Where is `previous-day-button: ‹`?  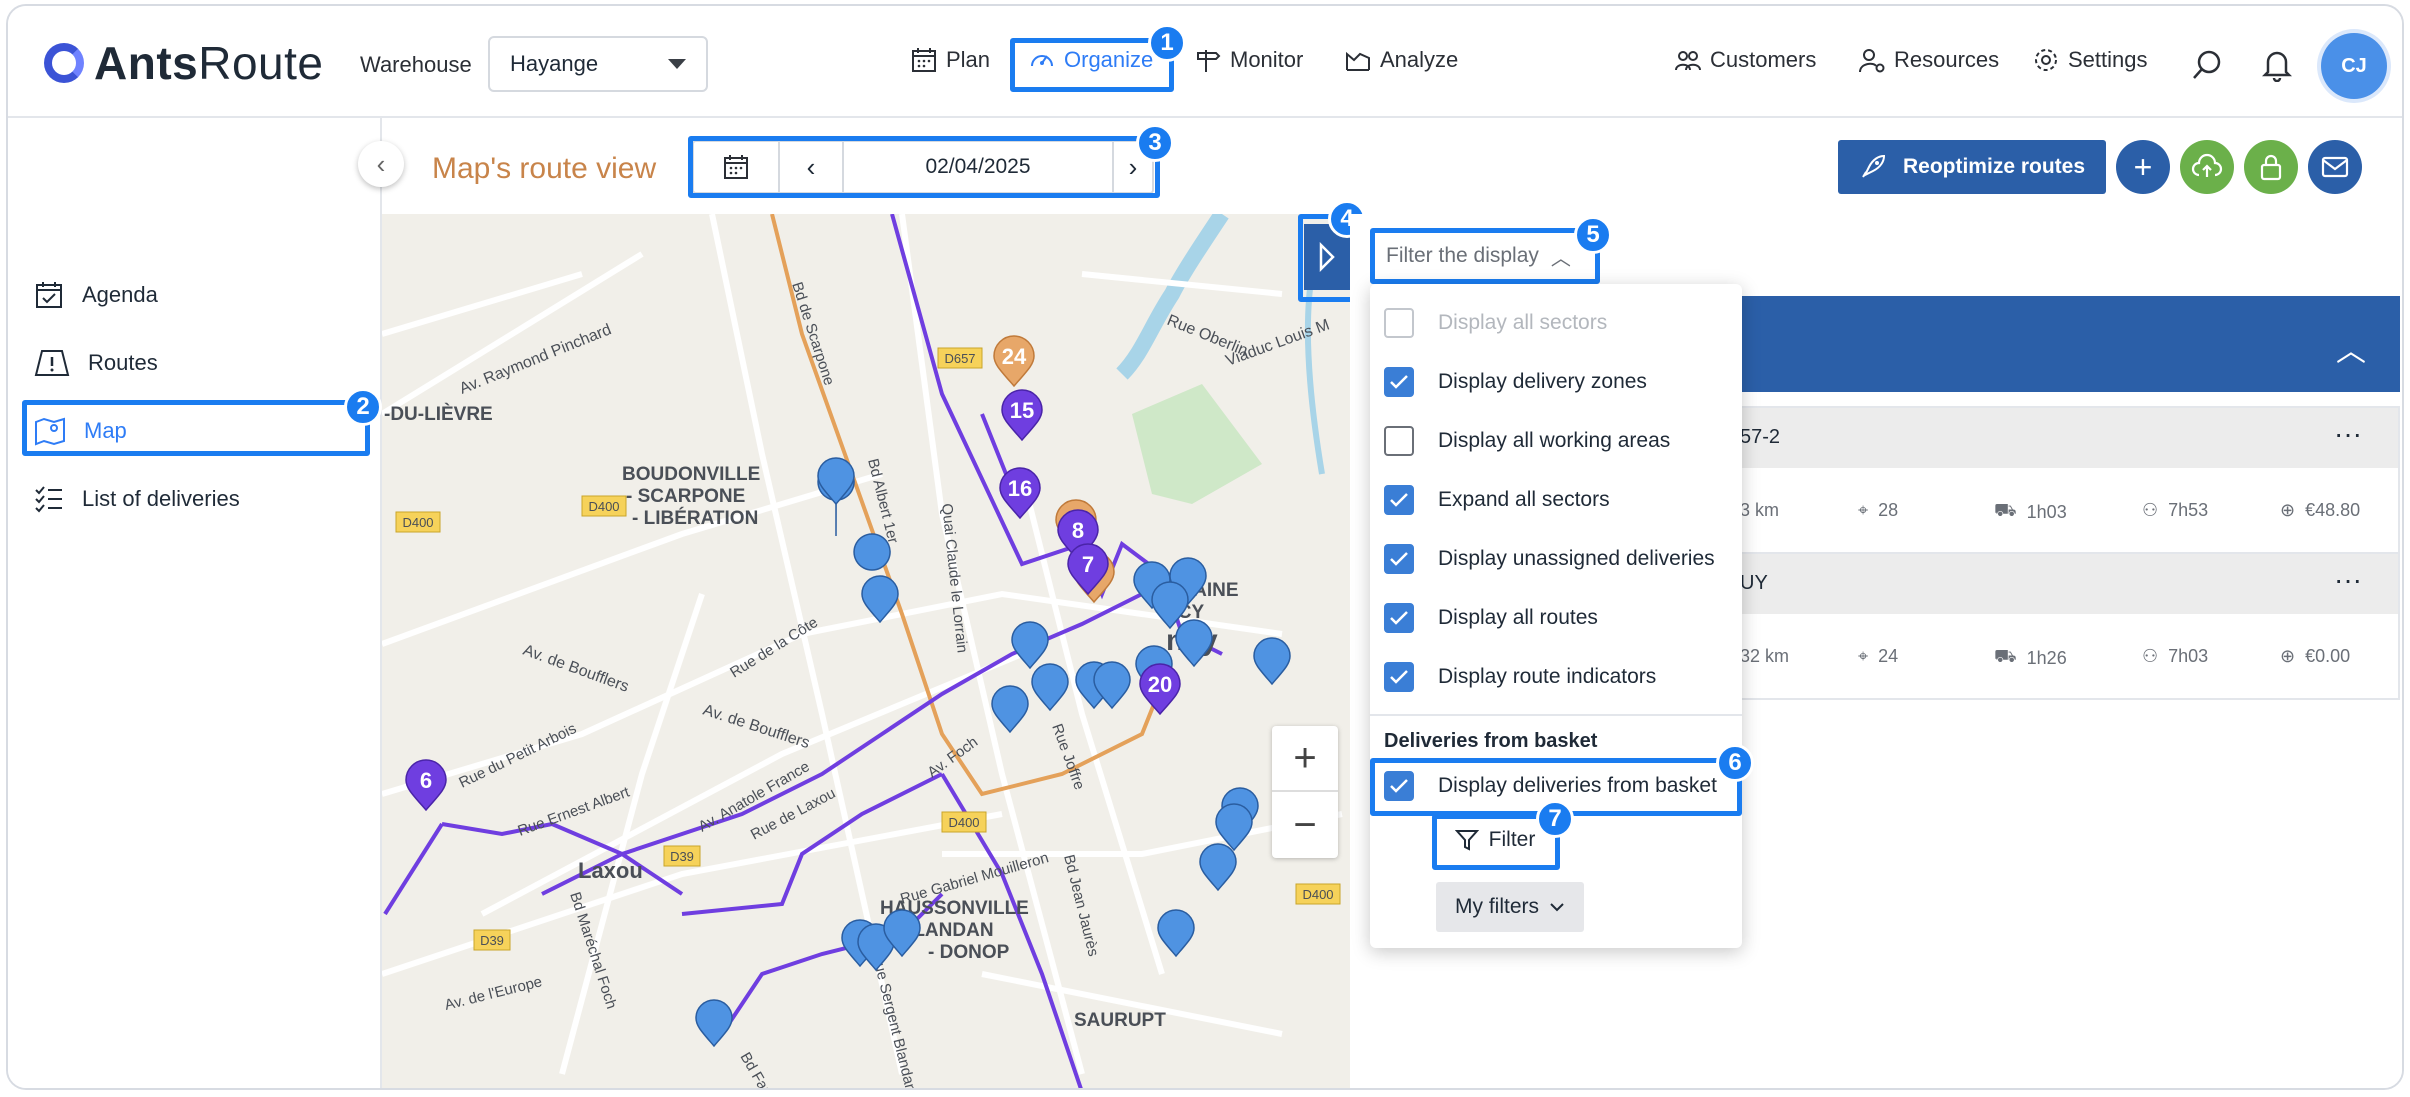
previous-day-button: ‹ is located at coordinates (812, 167).